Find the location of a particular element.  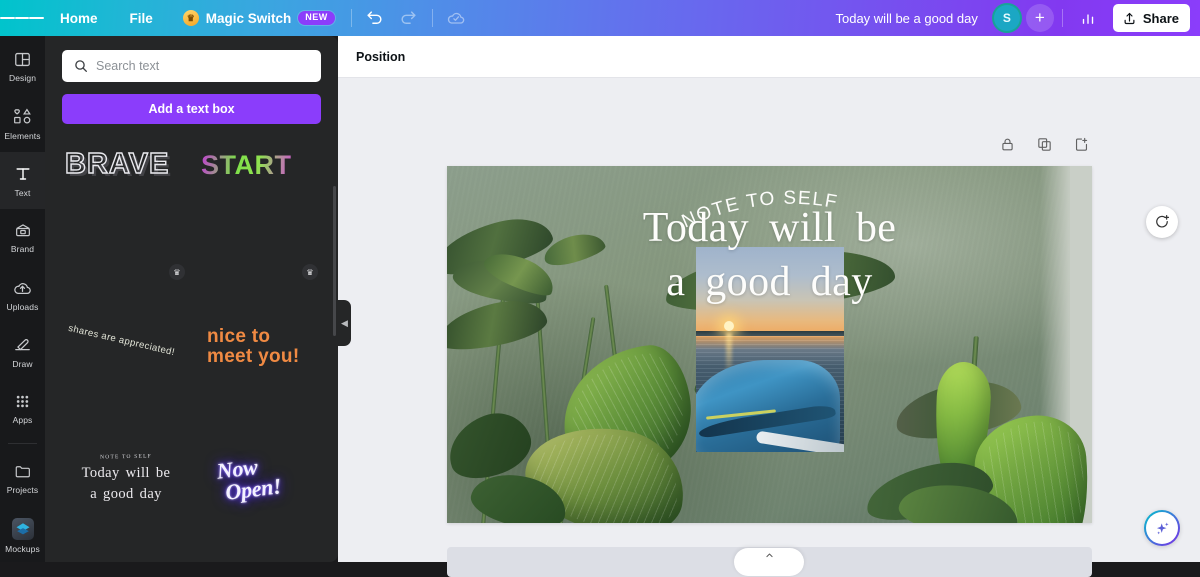

sidebar-item-apps: Apps is located at coordinates (22, 408).